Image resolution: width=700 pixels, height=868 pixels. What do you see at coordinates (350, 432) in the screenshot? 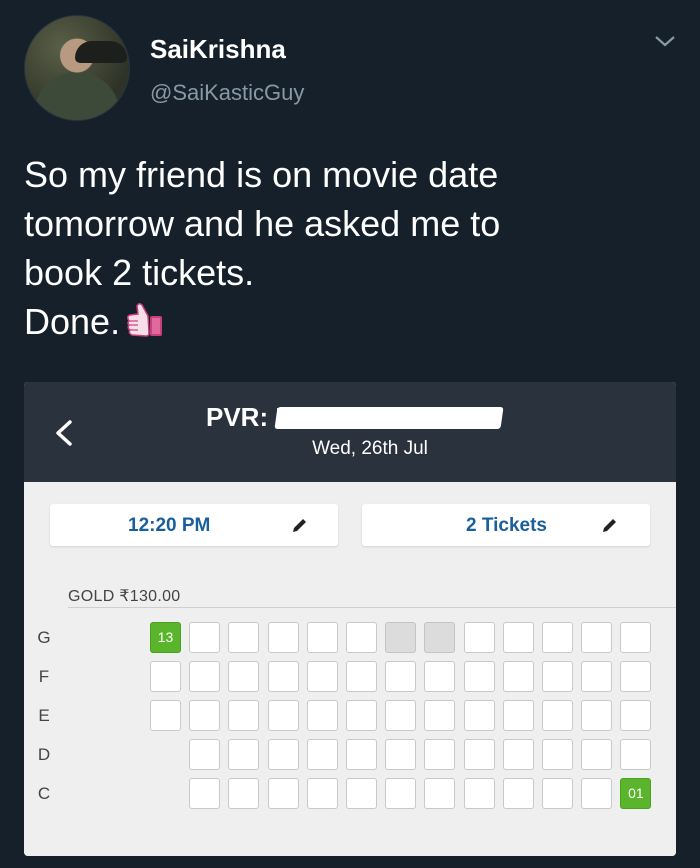
I see `app-bar: PVR: E Wed, 26th Jul` at bounding box center [350, 432].